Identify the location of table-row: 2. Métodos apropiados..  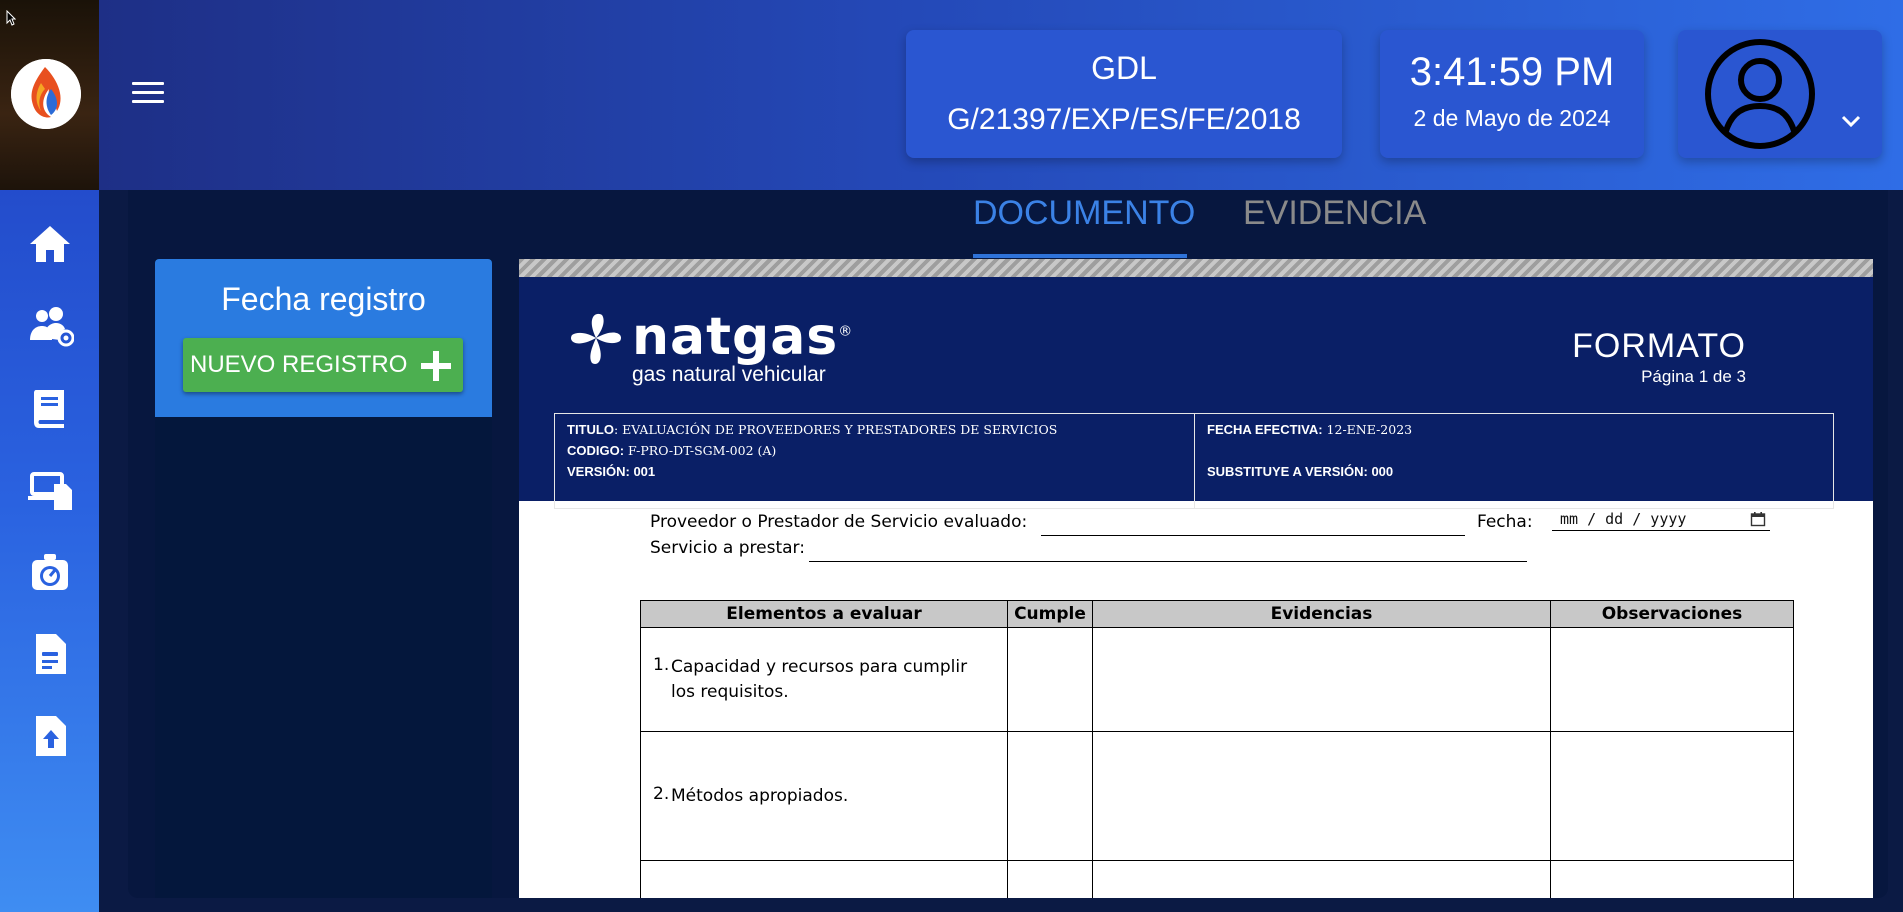
(1217, 796).